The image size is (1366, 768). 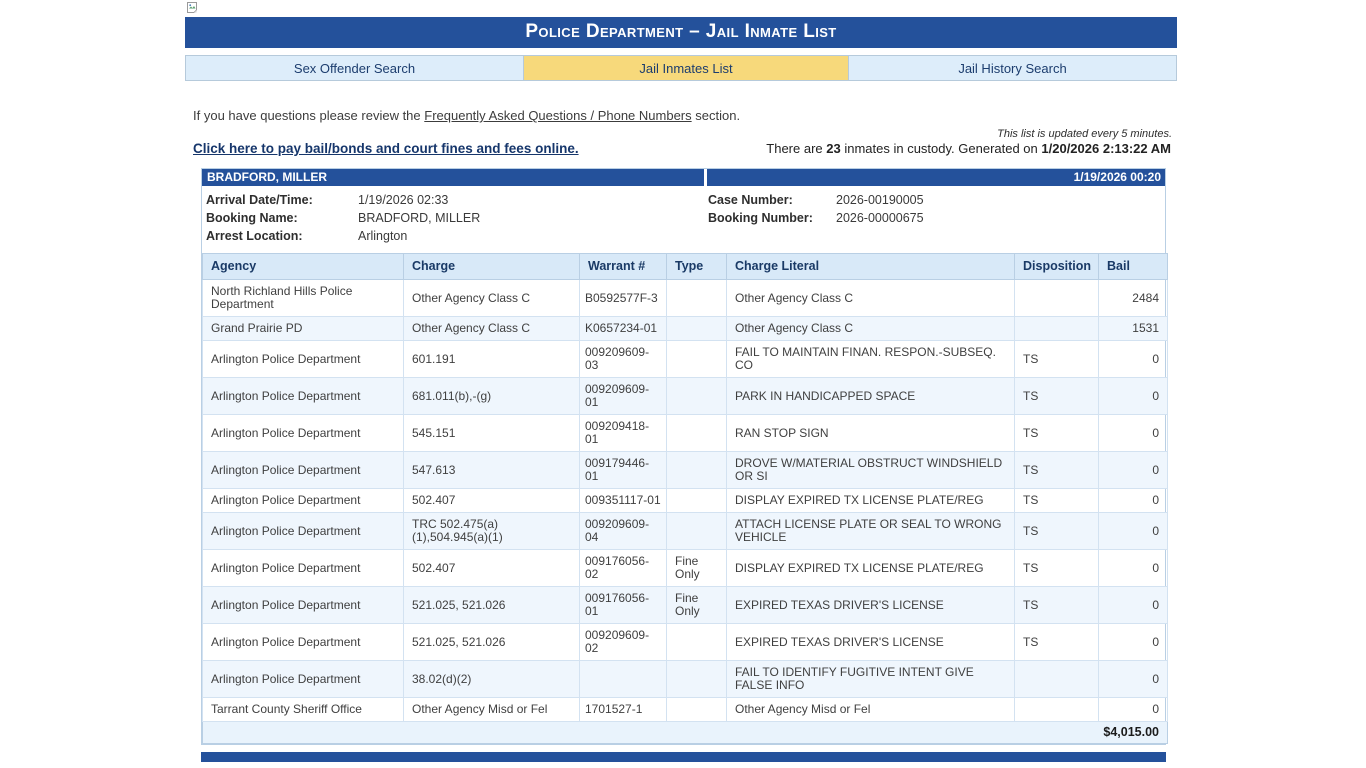 What do you see at coordinates (491, 679) in the screenshot?
I see `cell-charge: 38.02(d)(2)` at bounding box center [491, 679].